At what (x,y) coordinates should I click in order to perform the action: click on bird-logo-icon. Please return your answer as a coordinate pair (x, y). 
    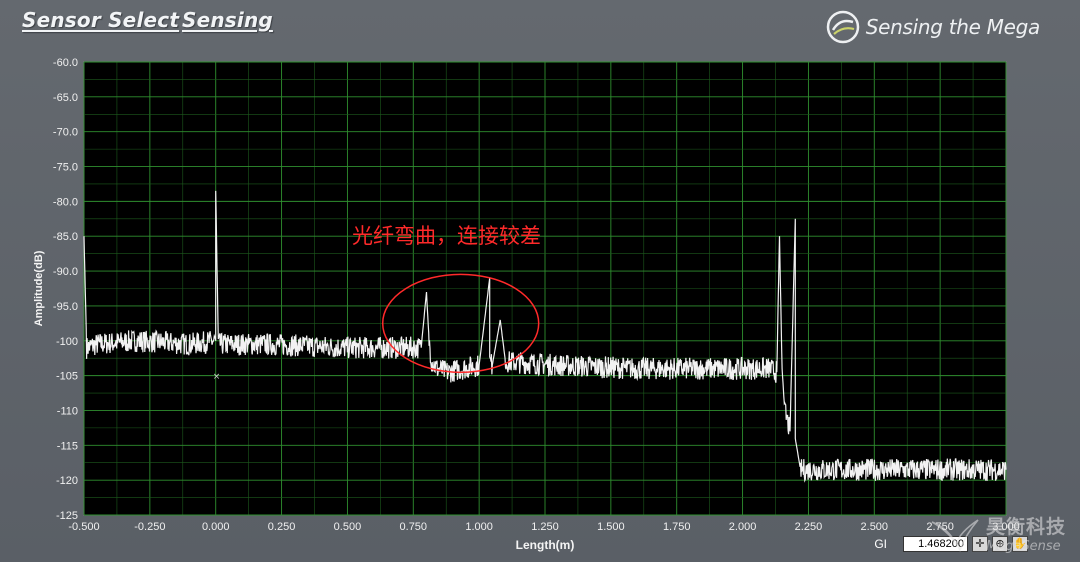
    Looking at the image, I should click on (955, 535).